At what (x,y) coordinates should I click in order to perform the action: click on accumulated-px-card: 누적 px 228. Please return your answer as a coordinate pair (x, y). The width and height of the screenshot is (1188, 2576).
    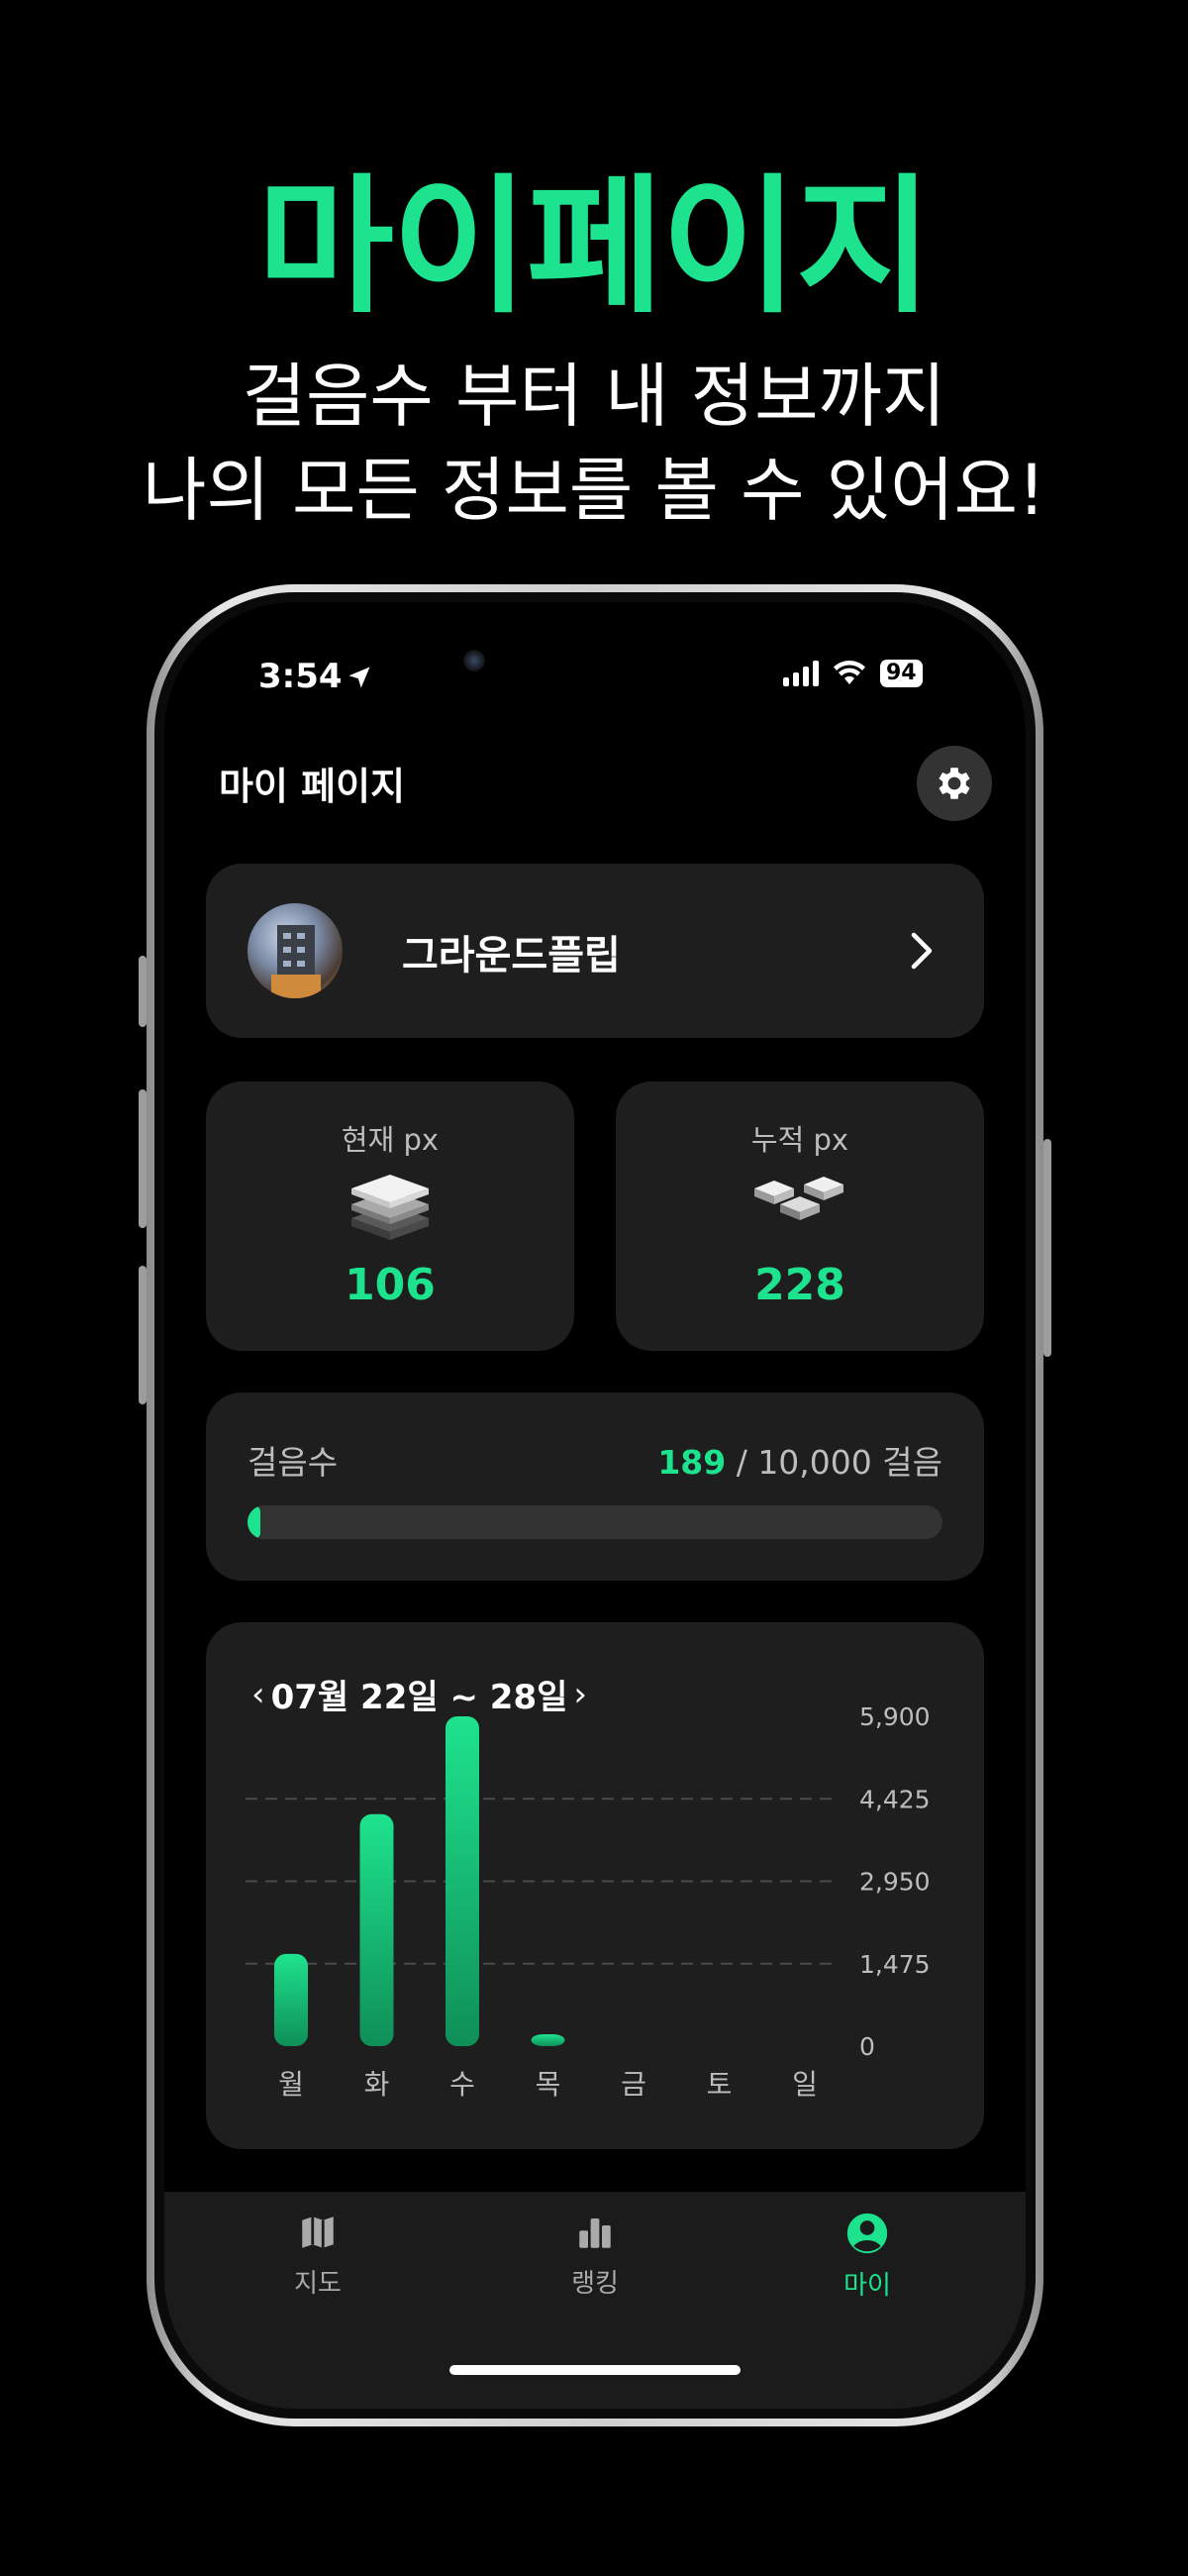
    Looking at the image, I should click on (800, 1216).